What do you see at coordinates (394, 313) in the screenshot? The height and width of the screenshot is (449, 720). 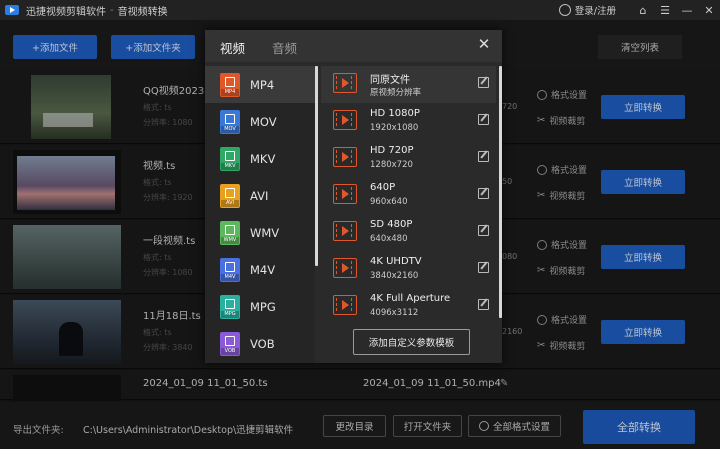 I see `resolution-size: 4096x3112` at bounding box center [394, 313].